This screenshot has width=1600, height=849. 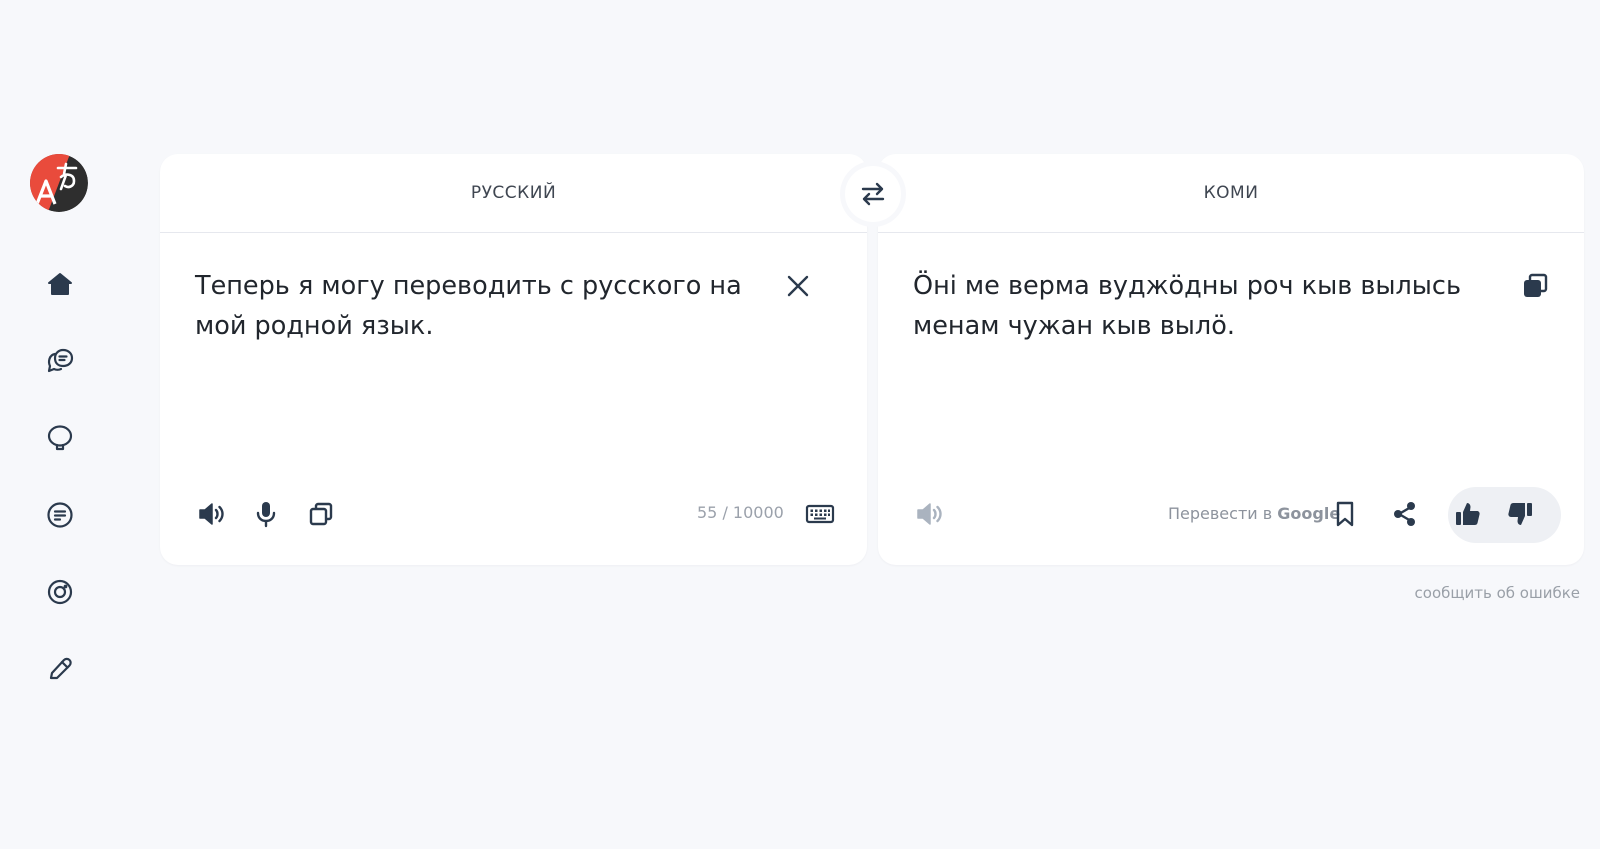 I want to click on voice-input-button, so click(x=266, y=514).